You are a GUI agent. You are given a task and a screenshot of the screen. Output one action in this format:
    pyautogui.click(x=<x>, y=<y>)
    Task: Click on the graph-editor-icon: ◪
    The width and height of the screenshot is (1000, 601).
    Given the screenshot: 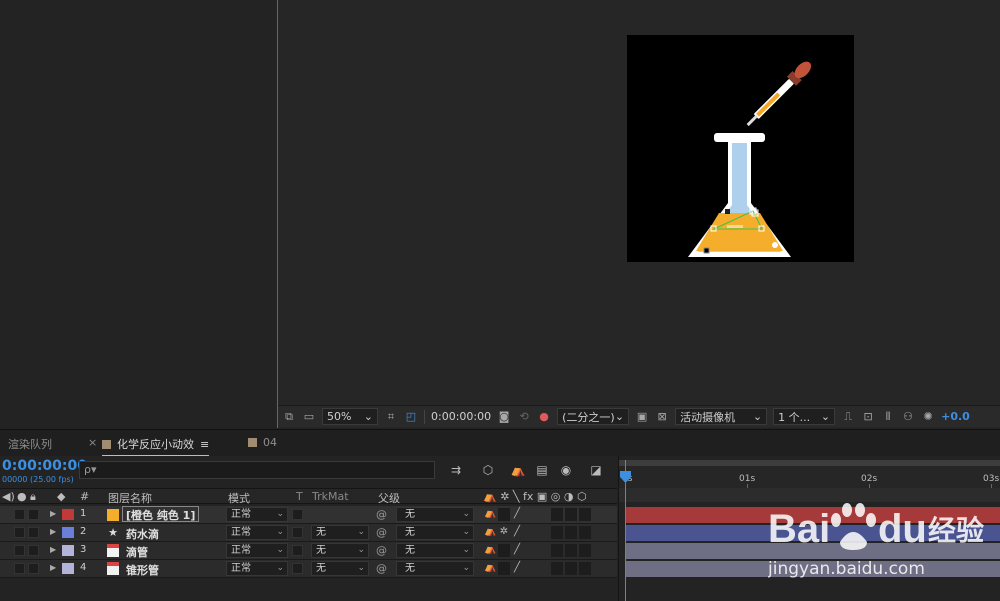 What is the action you would take?
    pyautogui.click(x=596, y=470)
    